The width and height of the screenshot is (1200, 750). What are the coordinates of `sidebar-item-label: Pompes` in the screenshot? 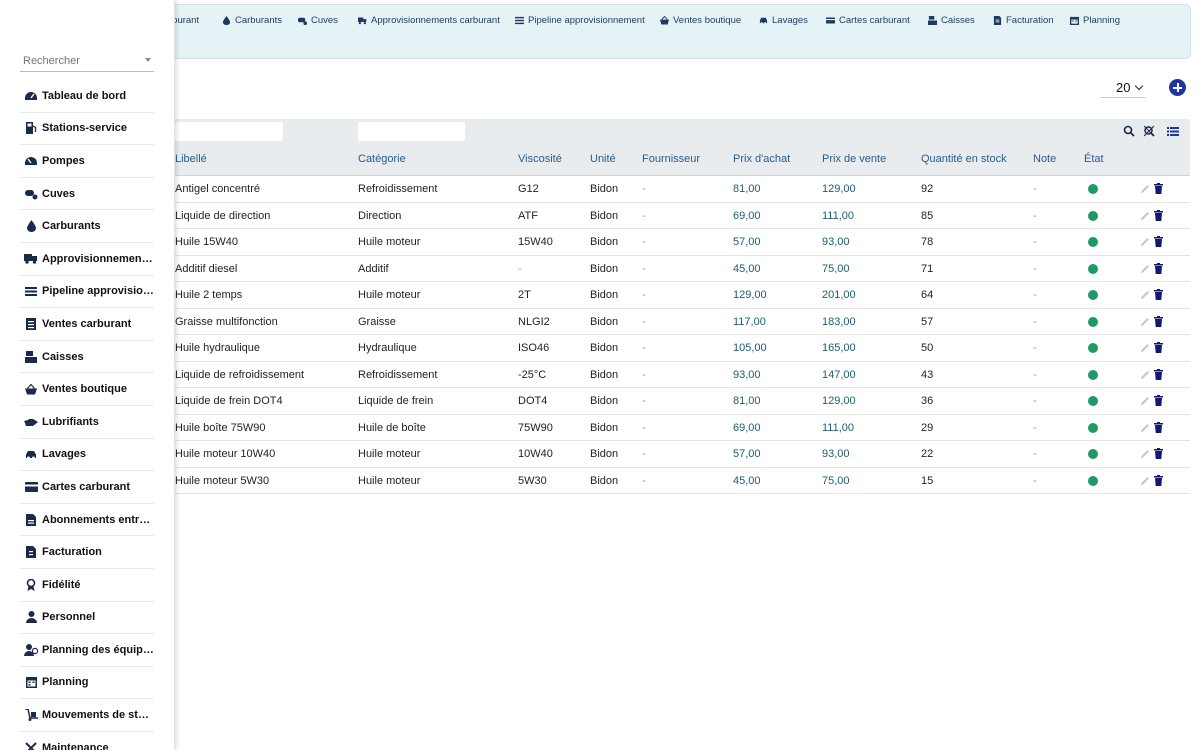 It's located at (63, 160).